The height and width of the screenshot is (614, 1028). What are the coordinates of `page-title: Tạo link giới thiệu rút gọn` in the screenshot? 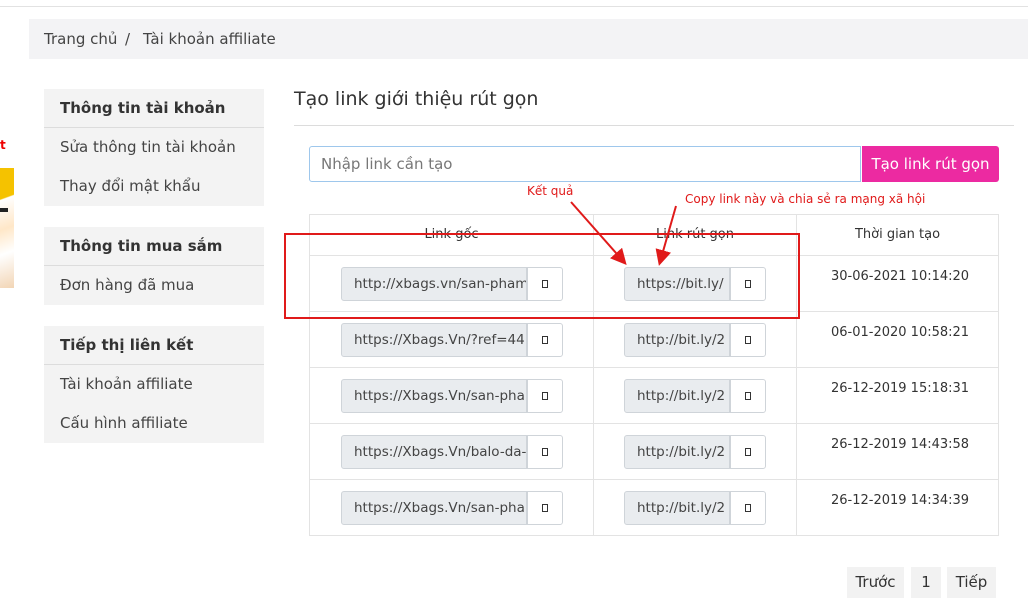 It's located at (416, 99).